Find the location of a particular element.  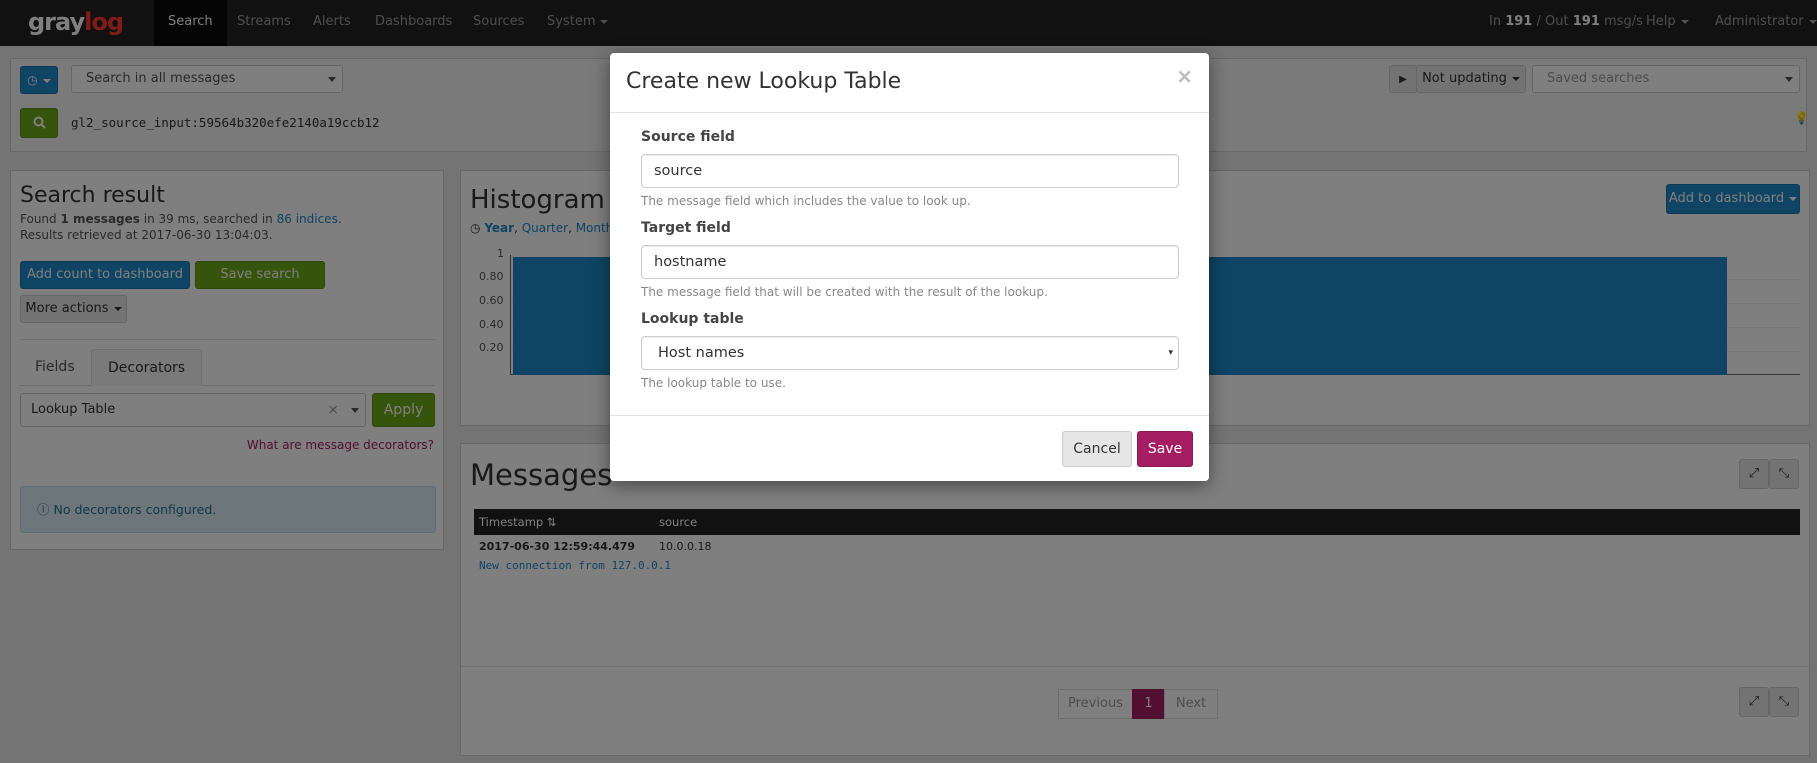

chevron-down-icon: ▾ is located at coordinates (1170, 353).